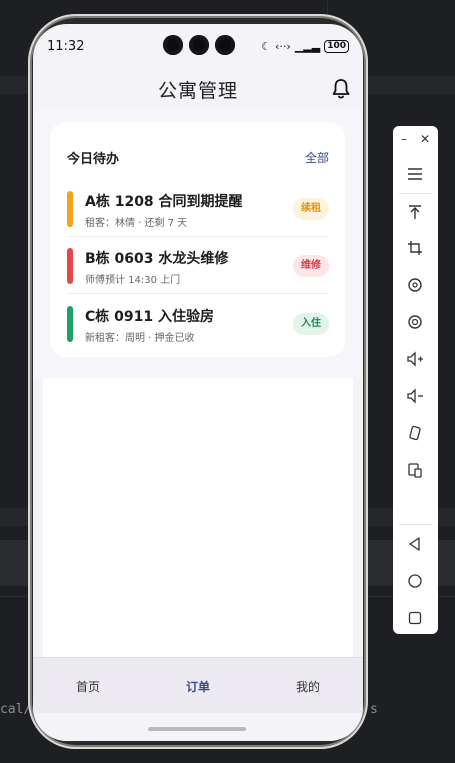  What do you see at coordinates (415, 174) in the screenshot?
I see `menu-icon` at bounding box center [415, 174].